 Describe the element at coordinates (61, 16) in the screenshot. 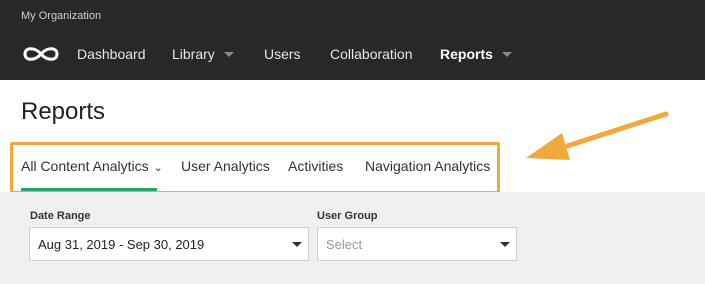

I see `organization-name: My Organization` at that location.